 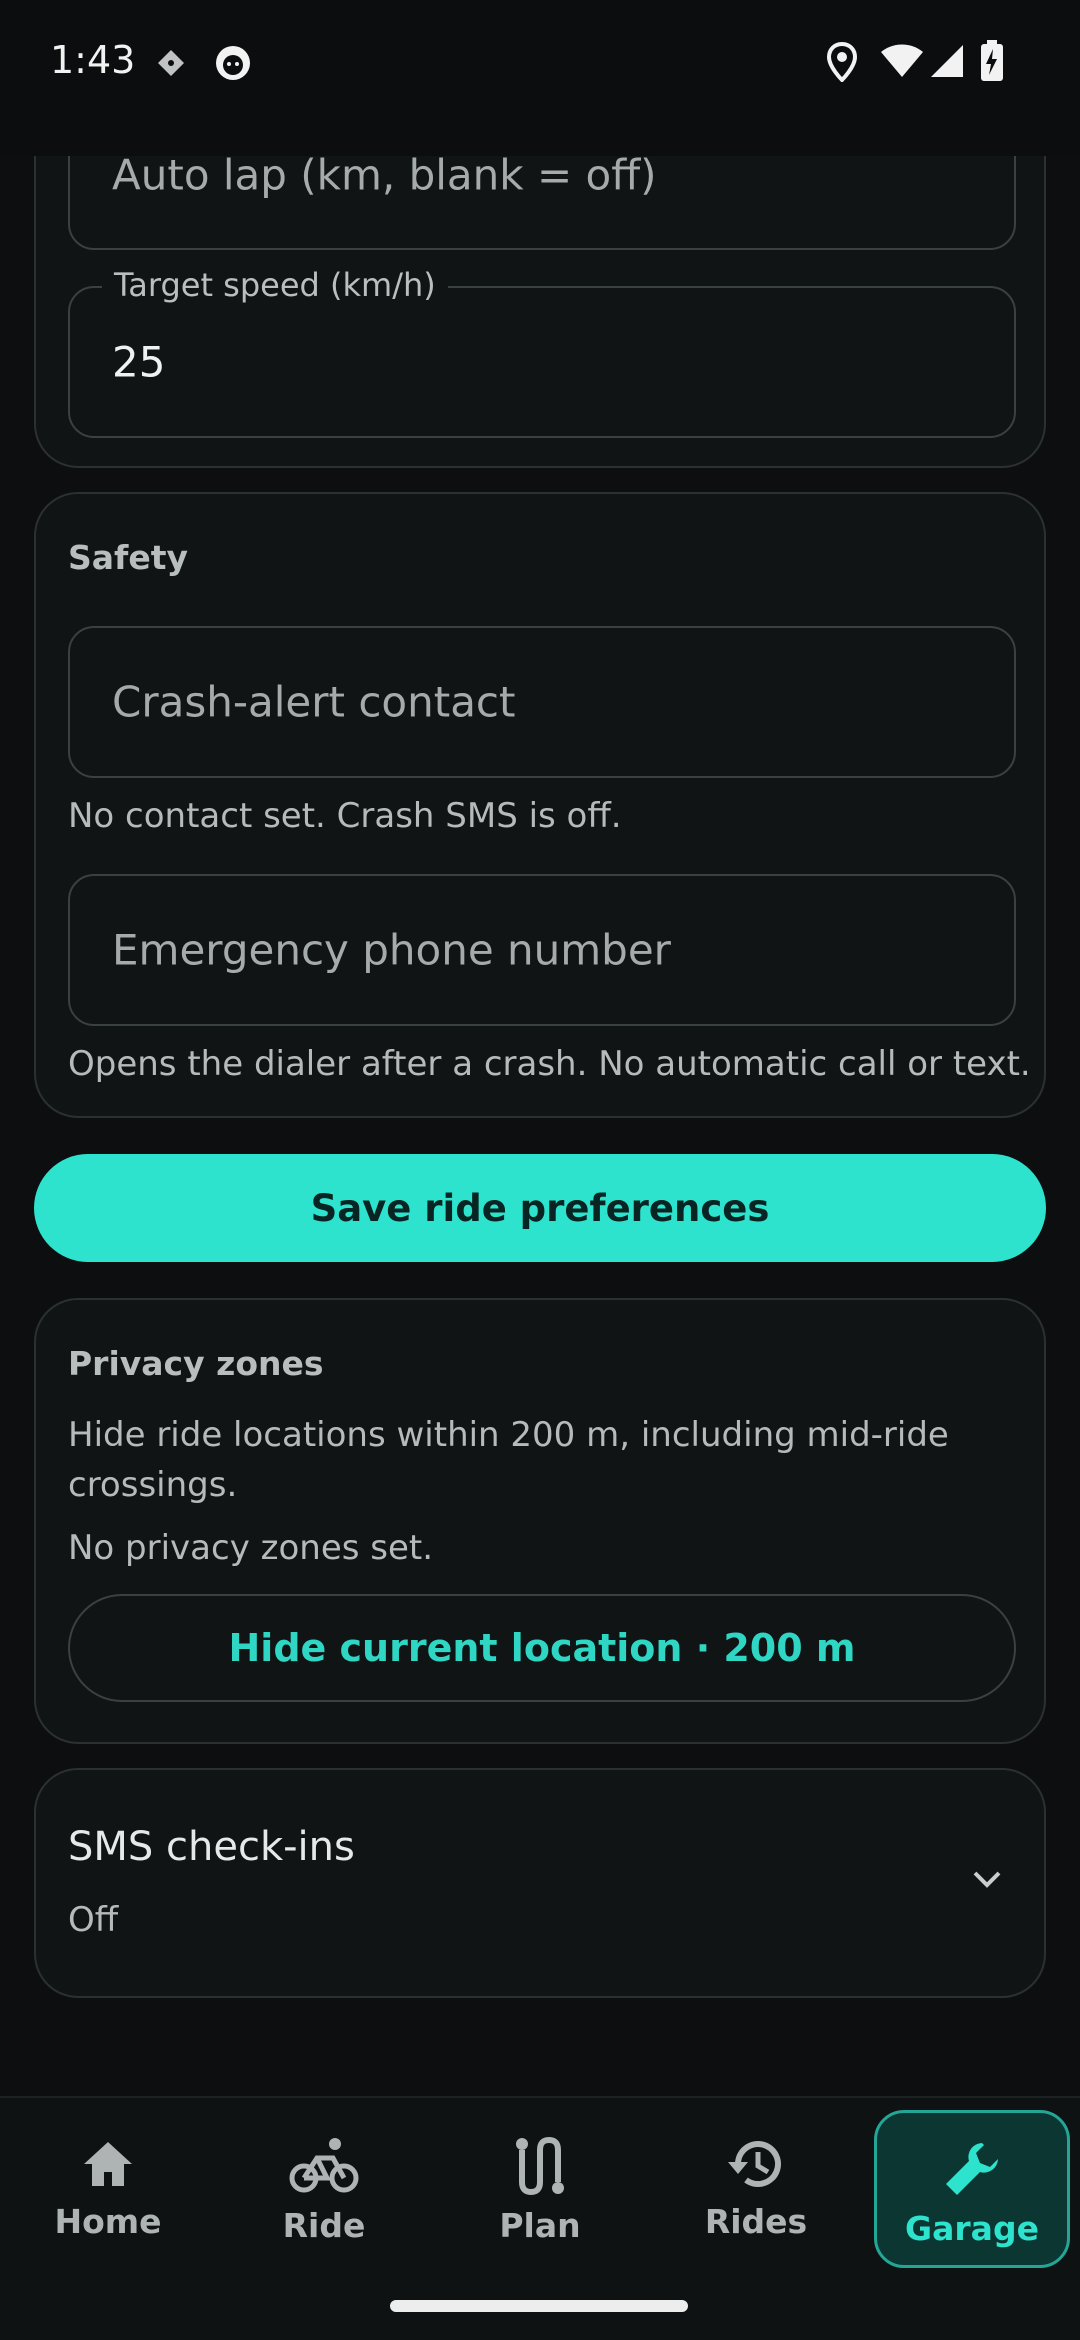 I want to click on crash-contact-helper-text: No contact set. Crash SMS is off., so click(x=345, y=816).